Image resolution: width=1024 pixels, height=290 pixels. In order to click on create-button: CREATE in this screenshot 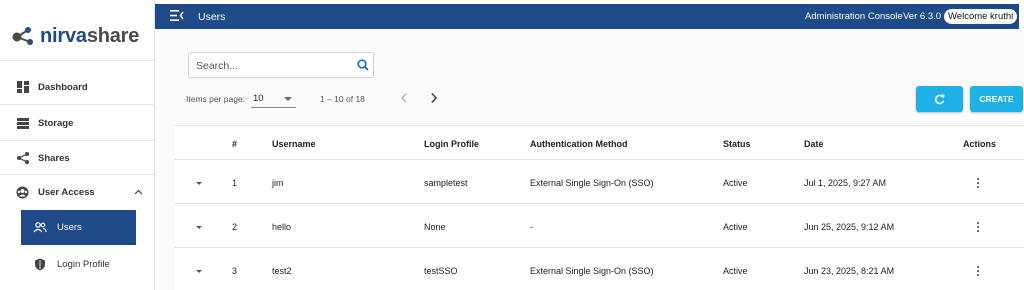, I will do `click(996, 99)`.